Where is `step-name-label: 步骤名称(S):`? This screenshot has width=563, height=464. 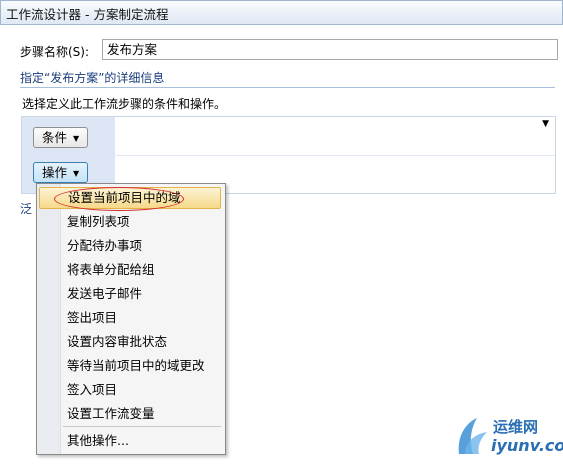
step-name-label: 步骤名称(S): is located at coordinates (55, 52).